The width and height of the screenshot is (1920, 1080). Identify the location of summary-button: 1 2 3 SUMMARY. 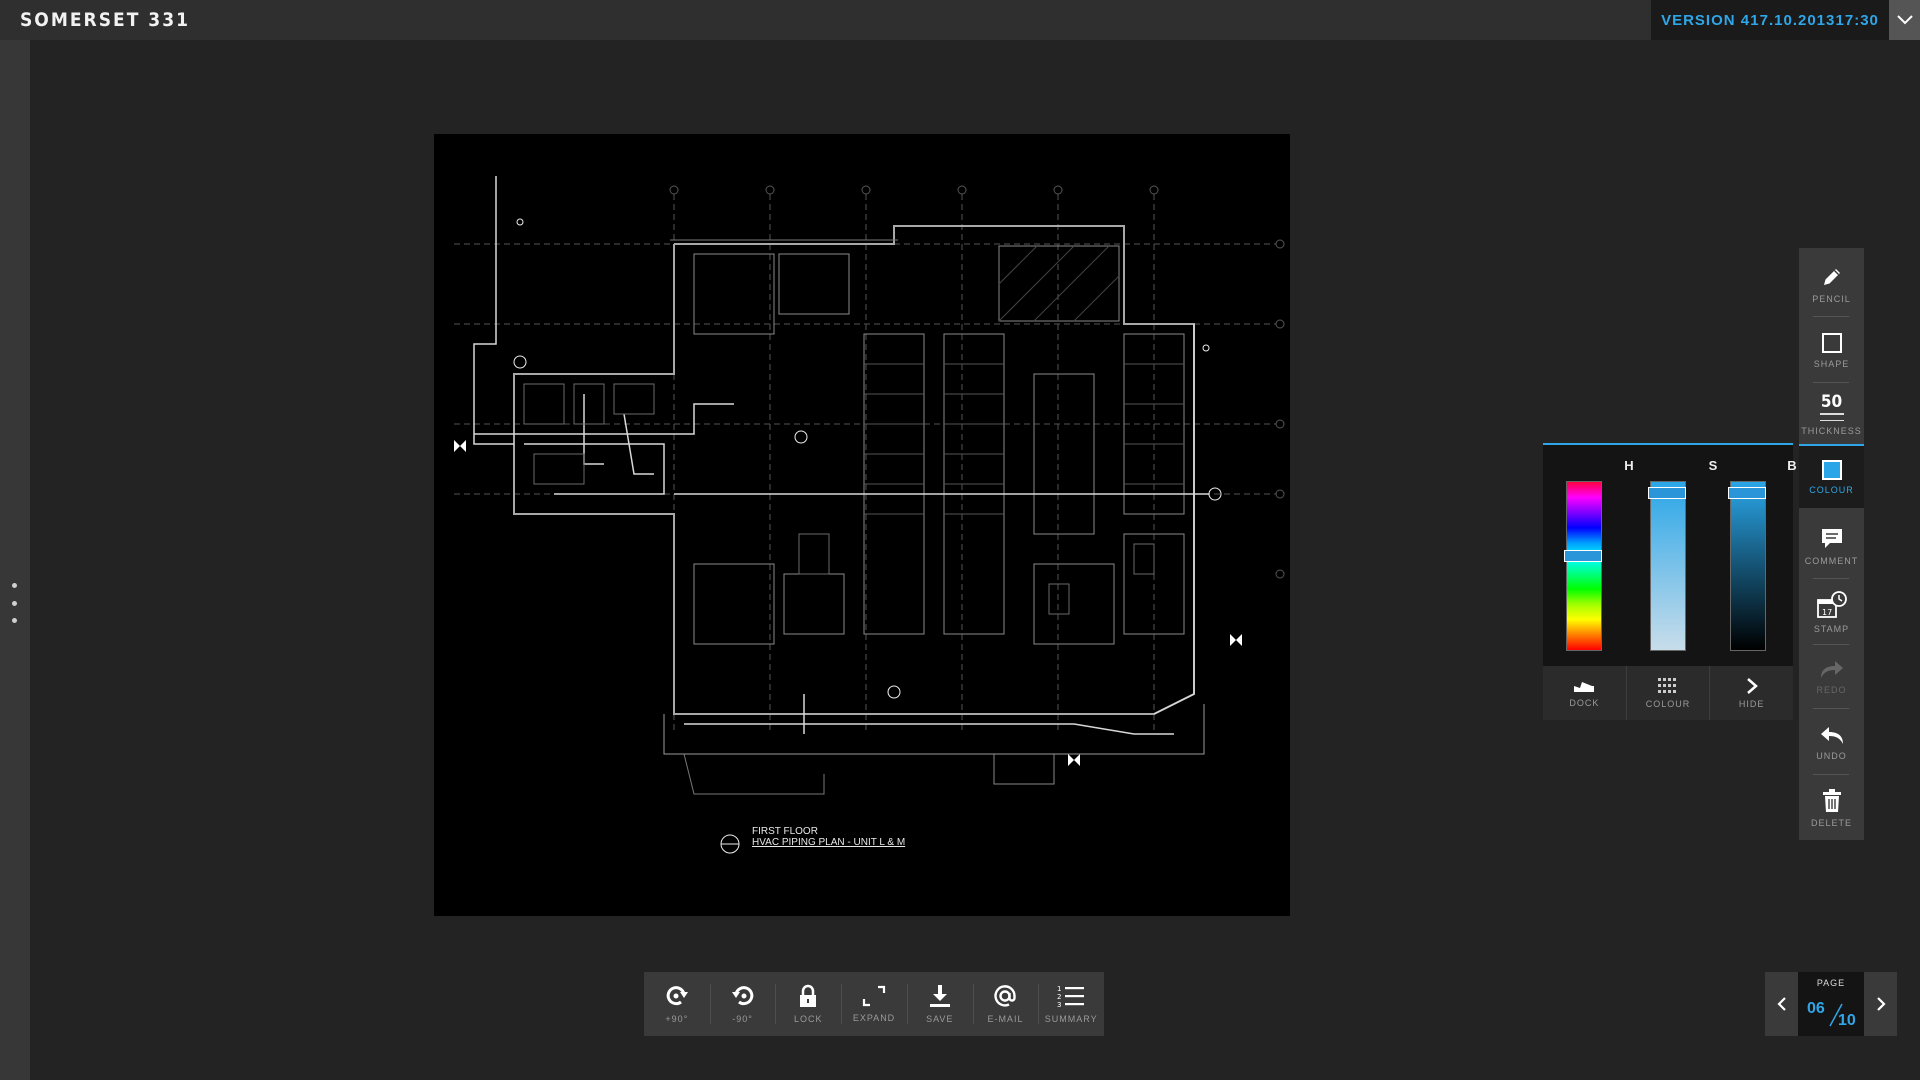
(1071, 1004).